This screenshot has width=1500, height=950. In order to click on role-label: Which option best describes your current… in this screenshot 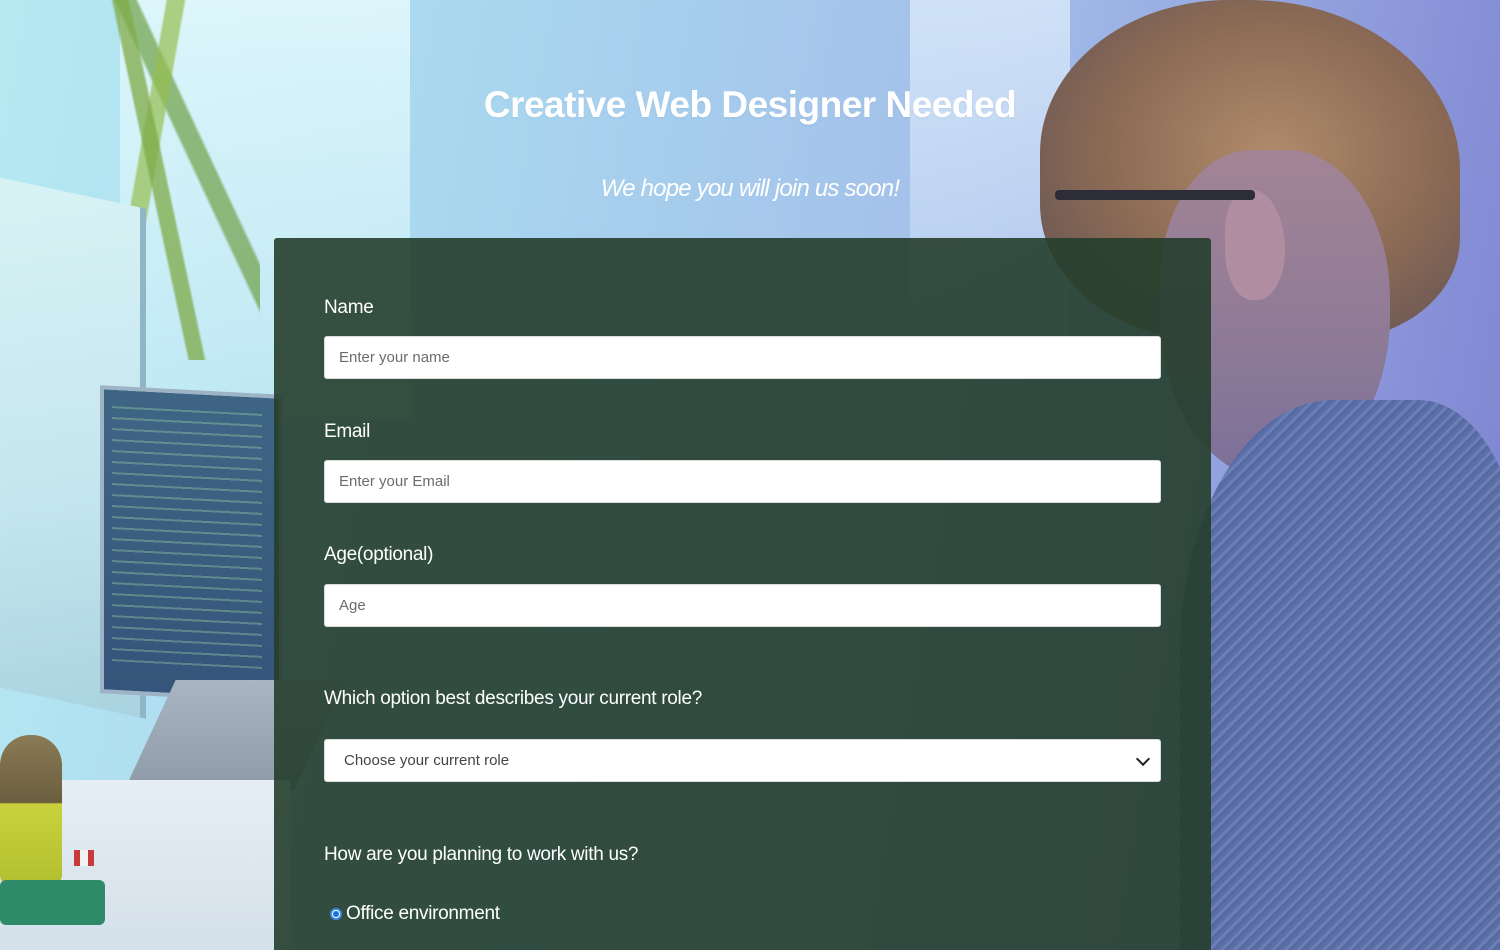, I will do `click(513, 698)`.